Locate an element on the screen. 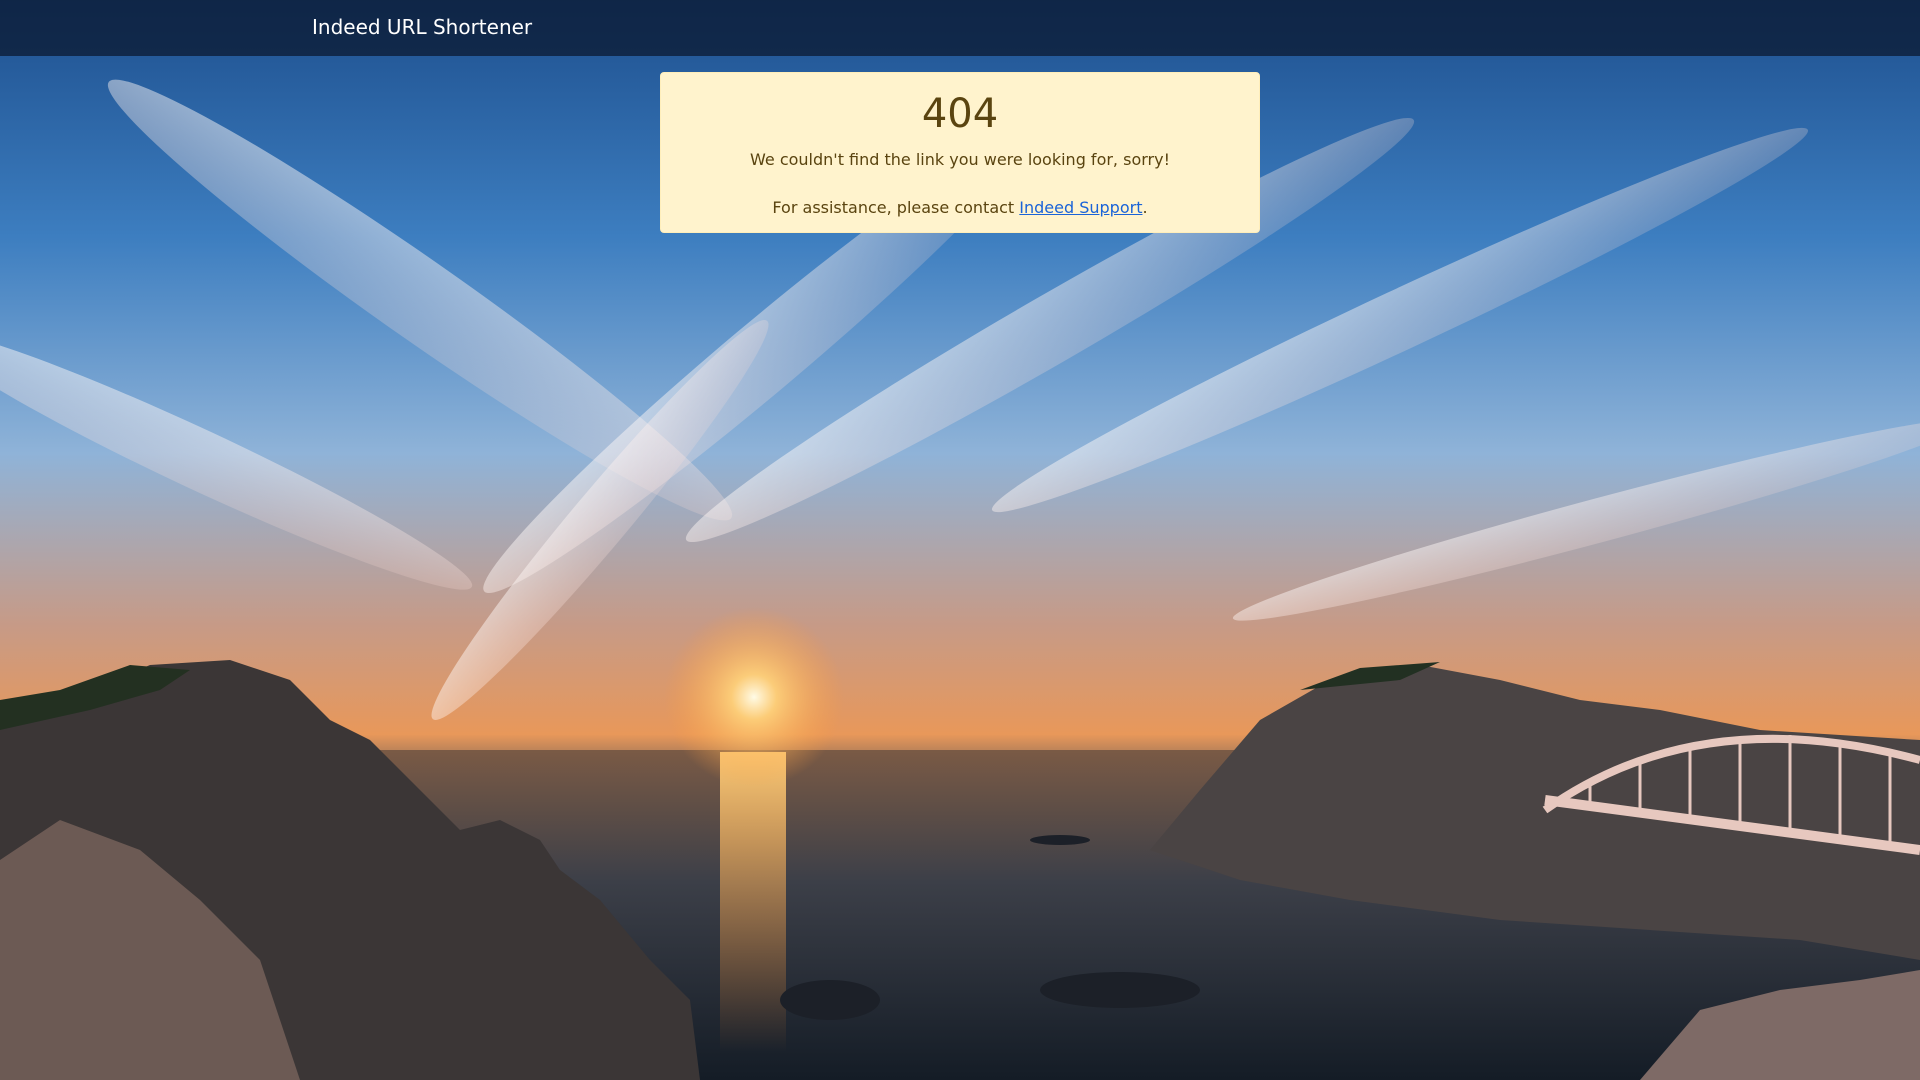 This screenshot has width=1920, height=1080. error-code: 404 is located at coordinates (960, 114).